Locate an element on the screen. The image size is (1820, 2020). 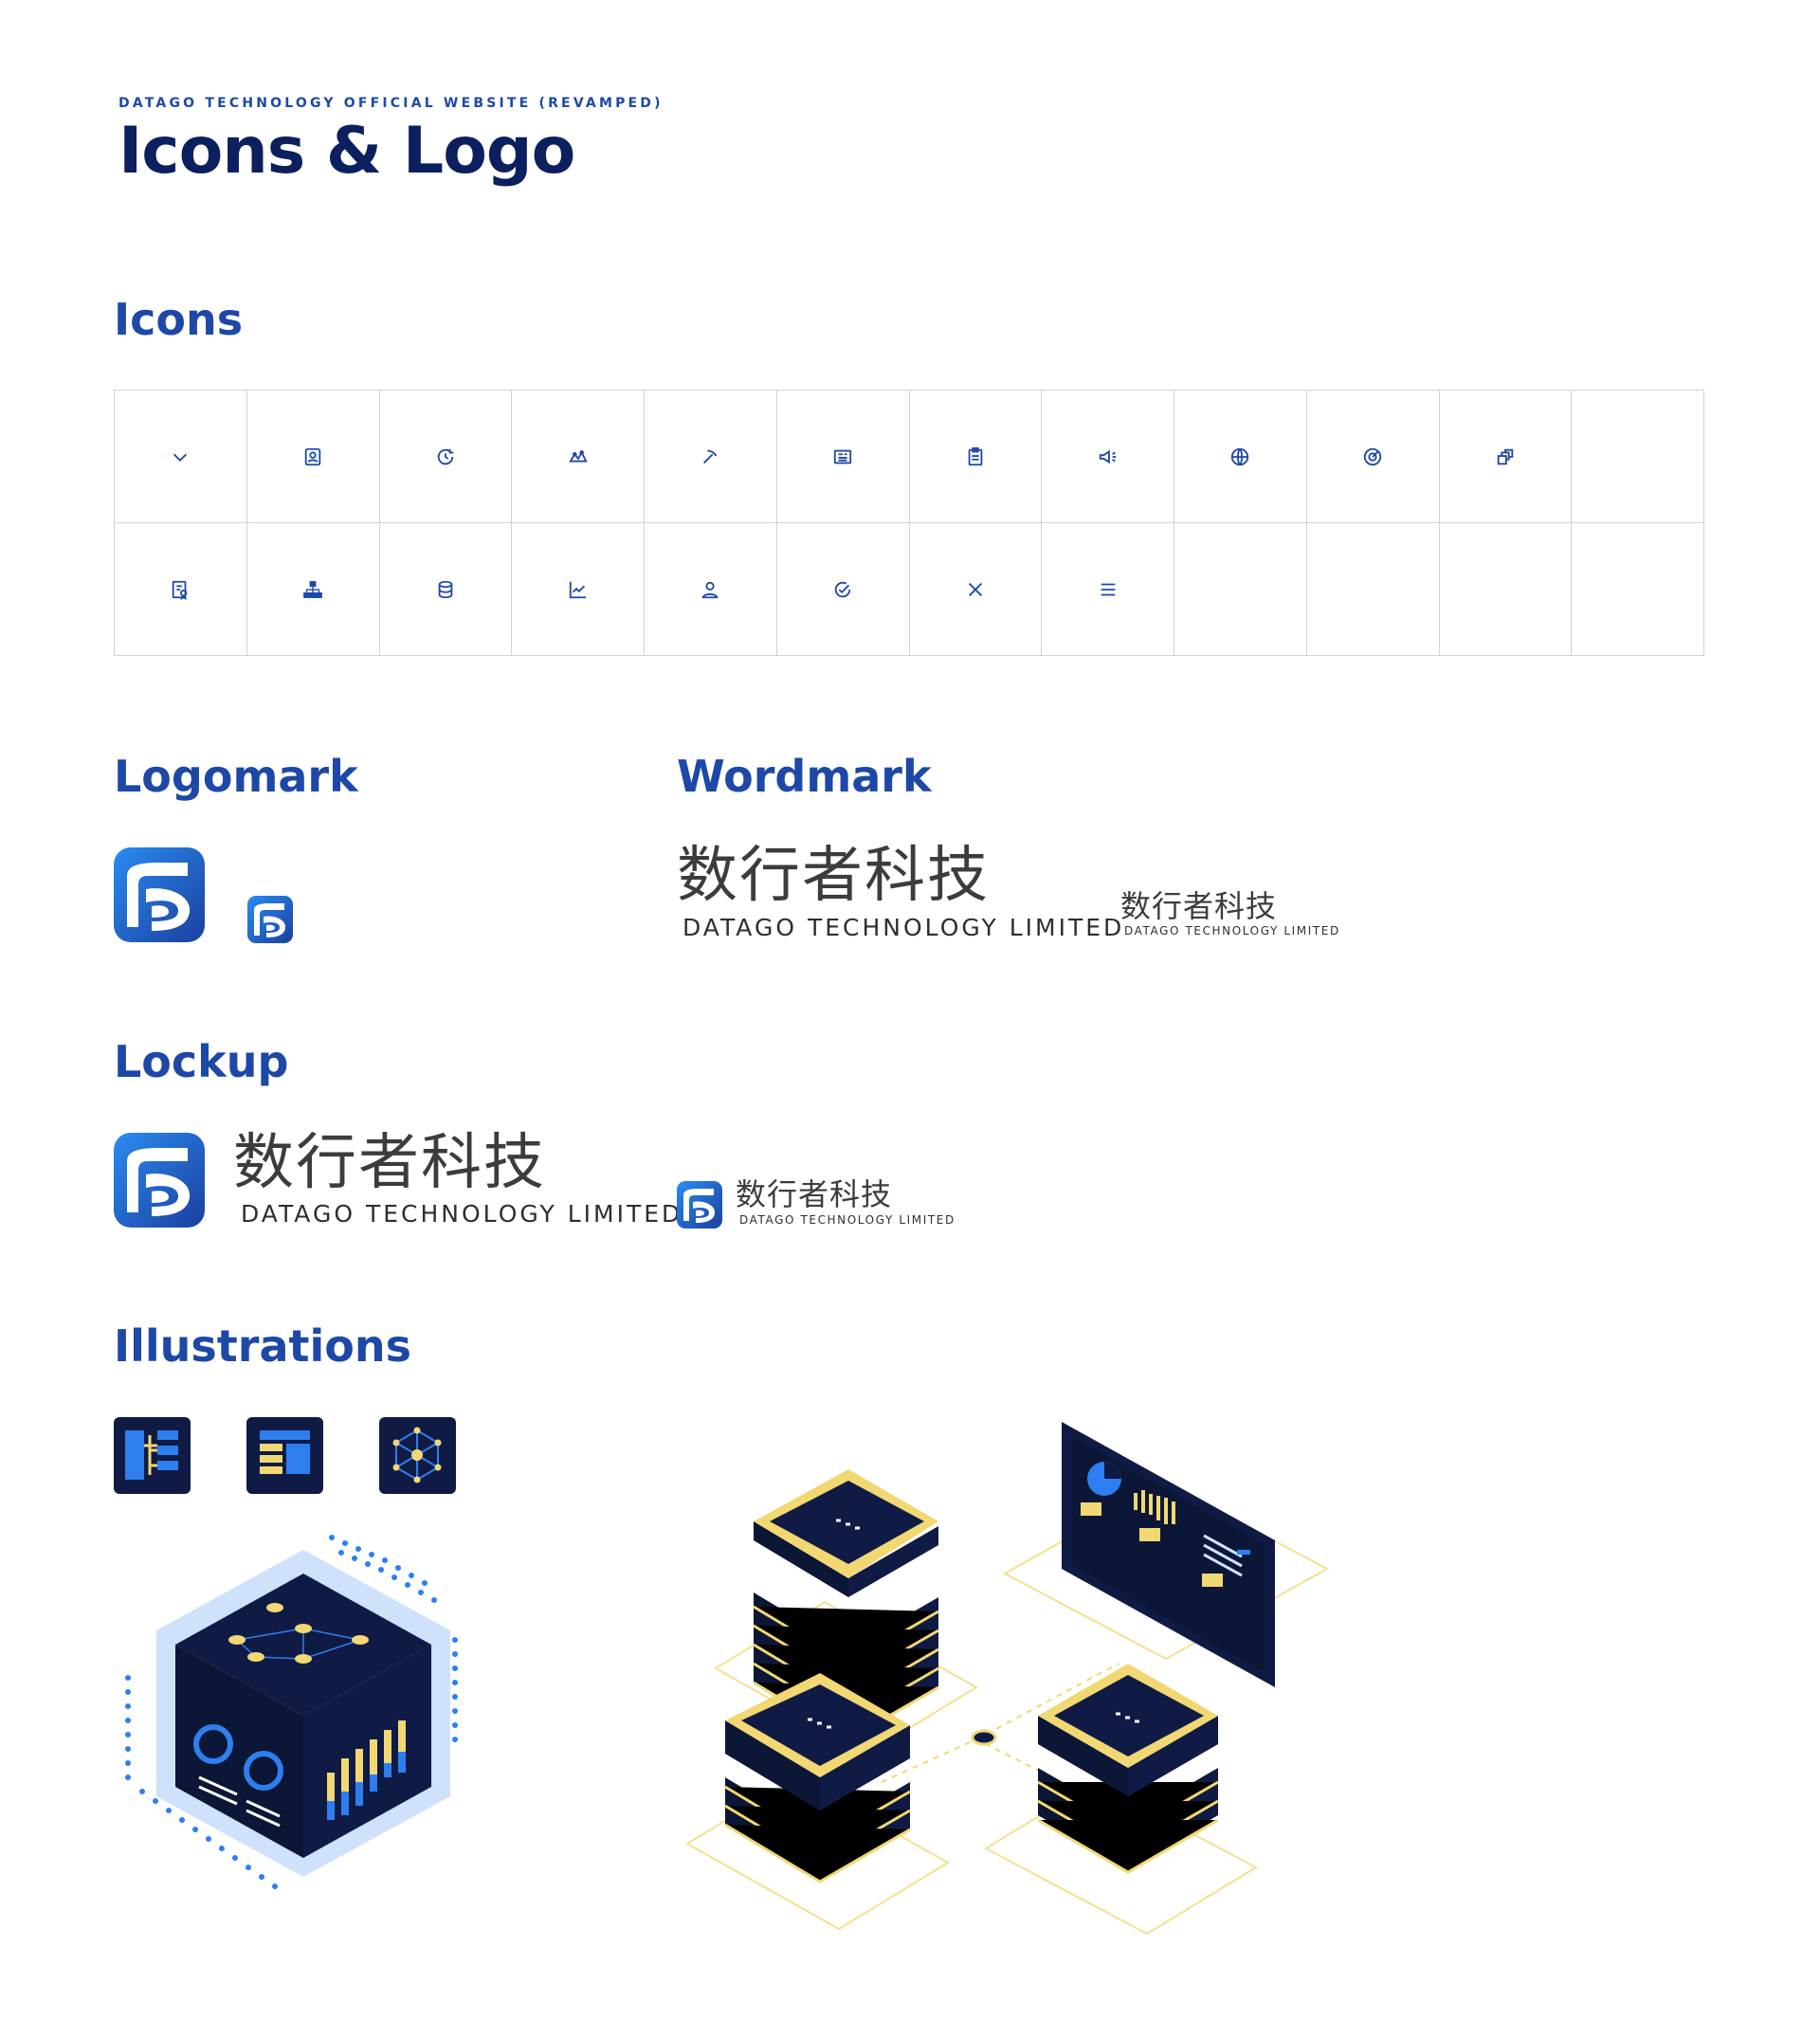
logomark-heading: Logomark is located at coordinates (236, 777).